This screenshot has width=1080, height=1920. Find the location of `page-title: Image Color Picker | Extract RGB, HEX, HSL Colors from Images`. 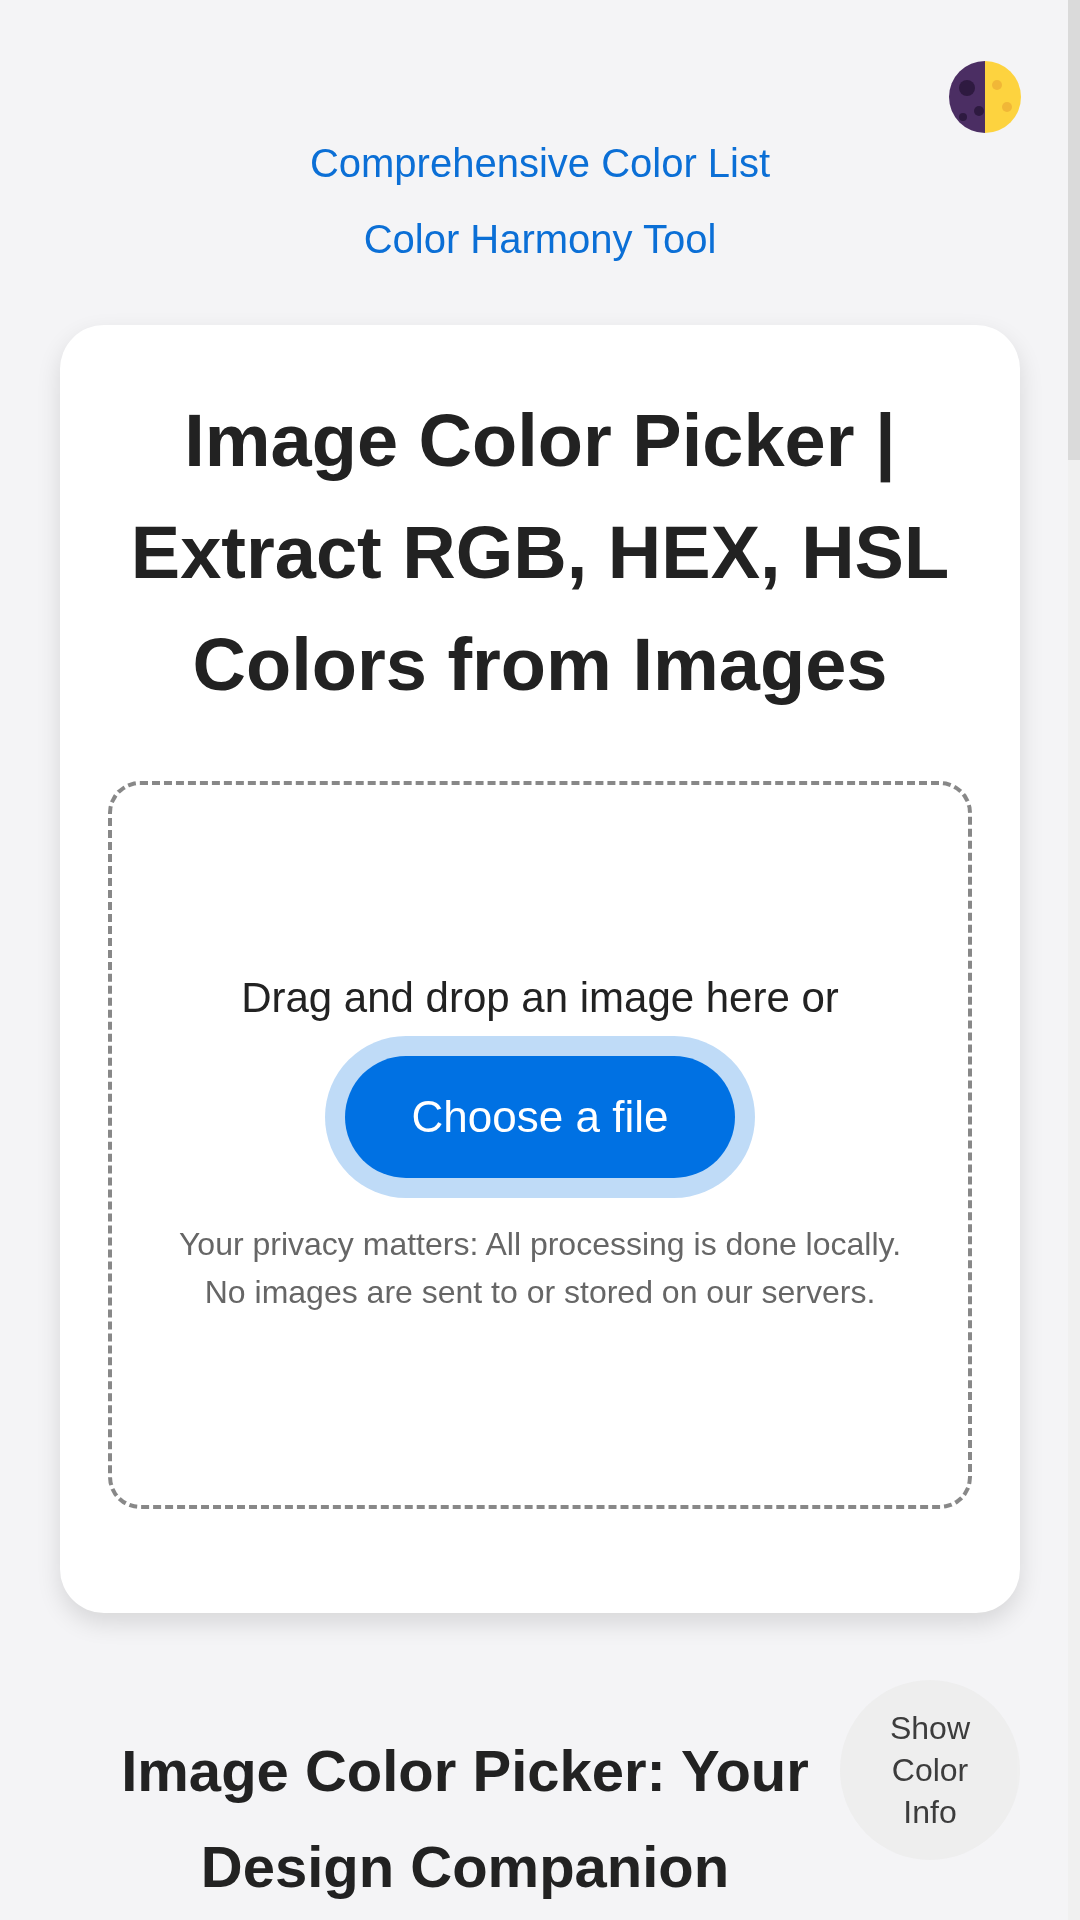

page-title: Image Color Picker | Extract RGB, HEX, HSL Colors from Images is located at coordinates (540, 553).